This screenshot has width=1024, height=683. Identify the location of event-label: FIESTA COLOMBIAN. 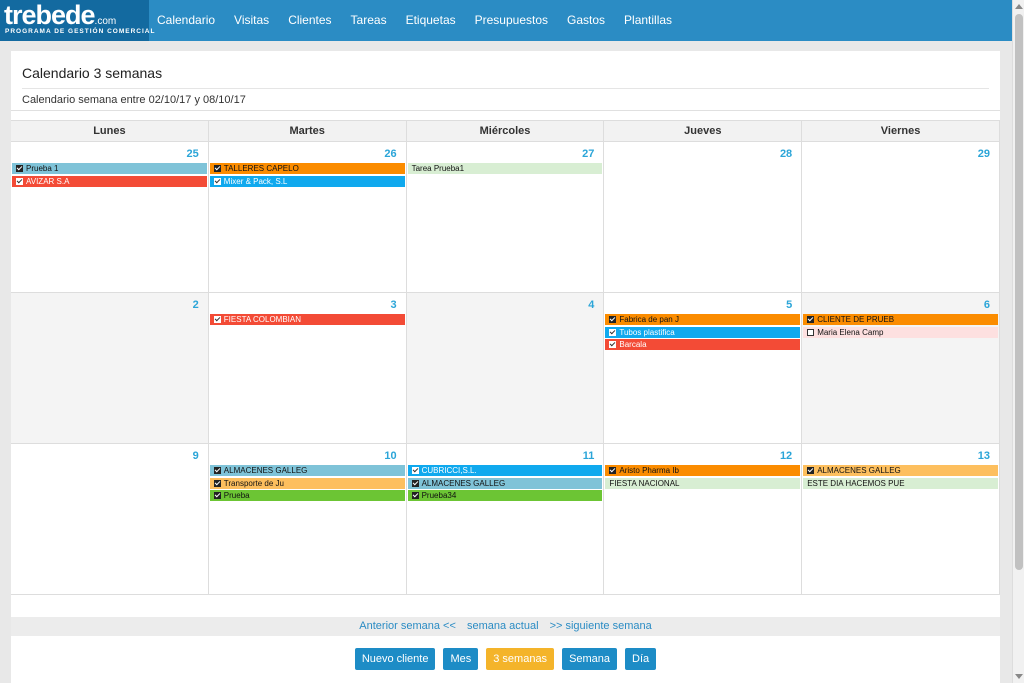
(262, 319).